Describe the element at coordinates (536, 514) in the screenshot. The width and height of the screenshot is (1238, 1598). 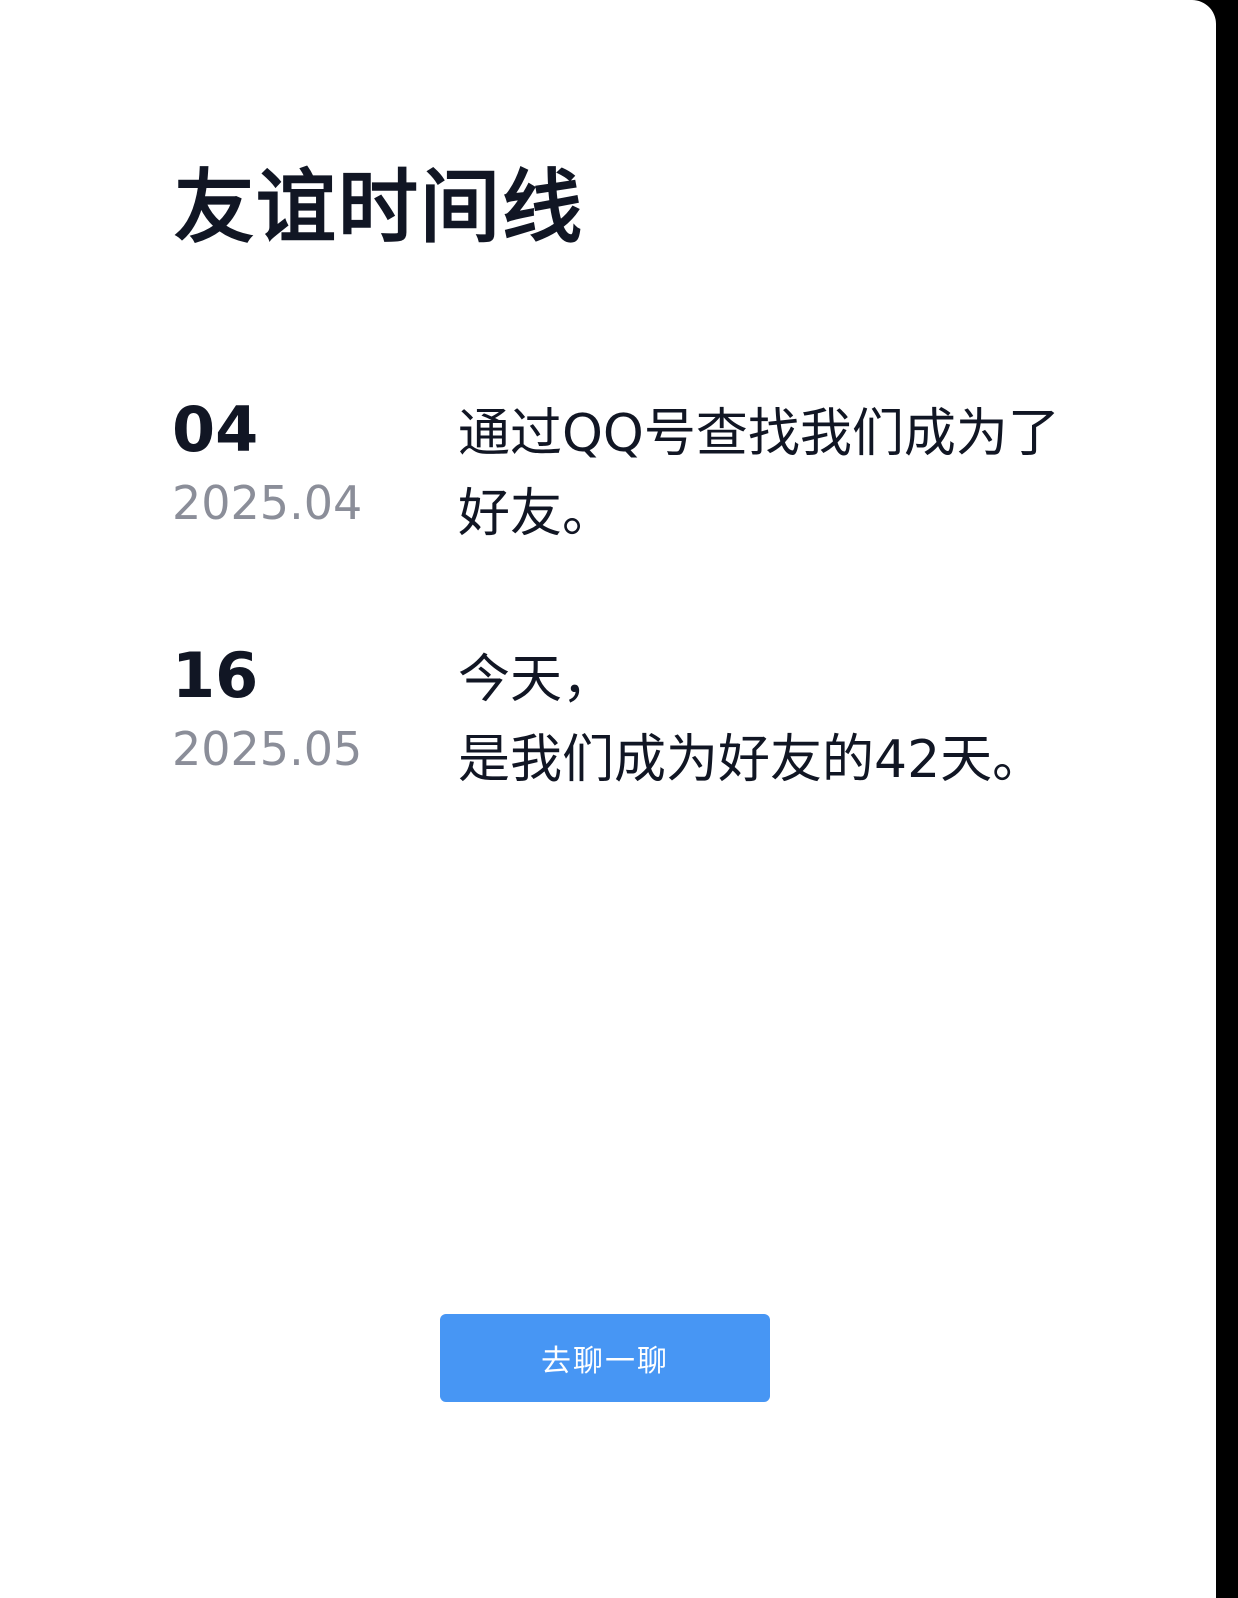
I see `timeline-description-line: 好友。` at that location.